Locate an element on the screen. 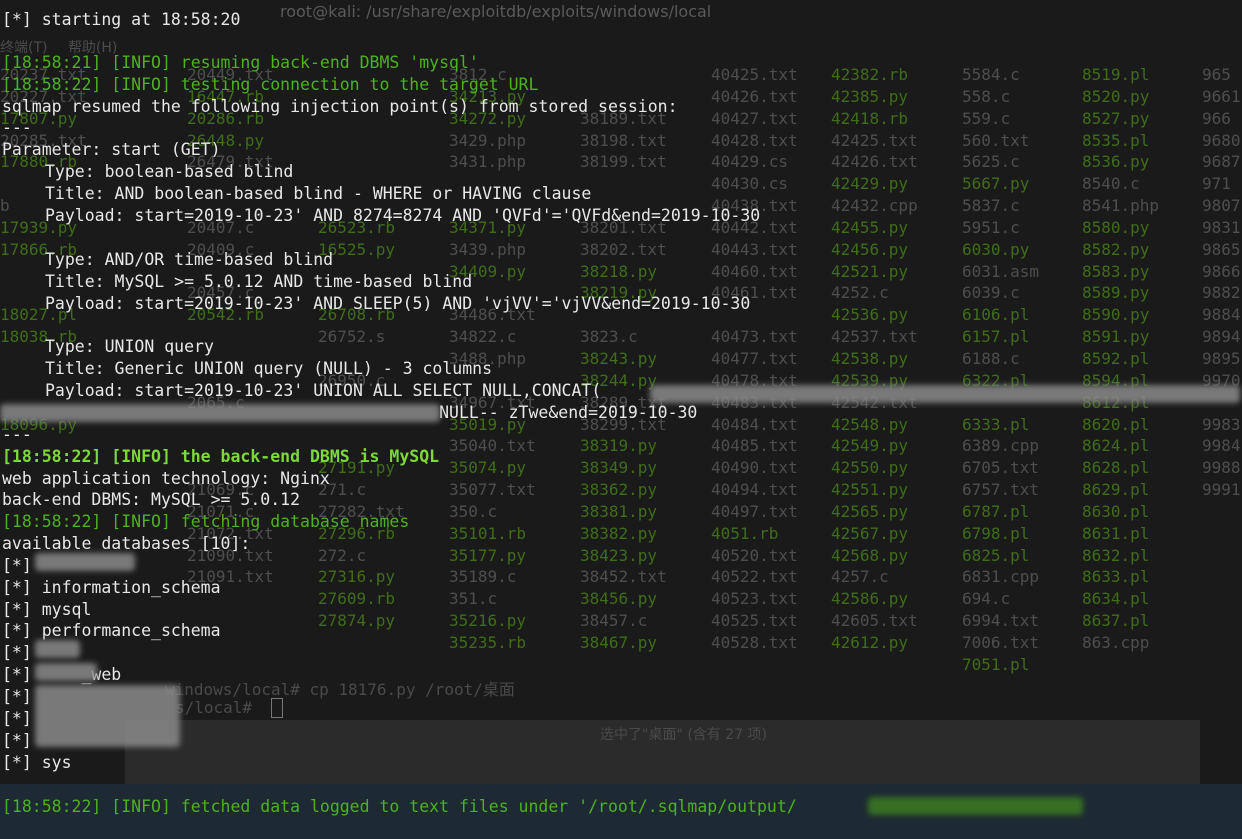  terminal-line: Type: UNION query is located at coordinates (129, 346).